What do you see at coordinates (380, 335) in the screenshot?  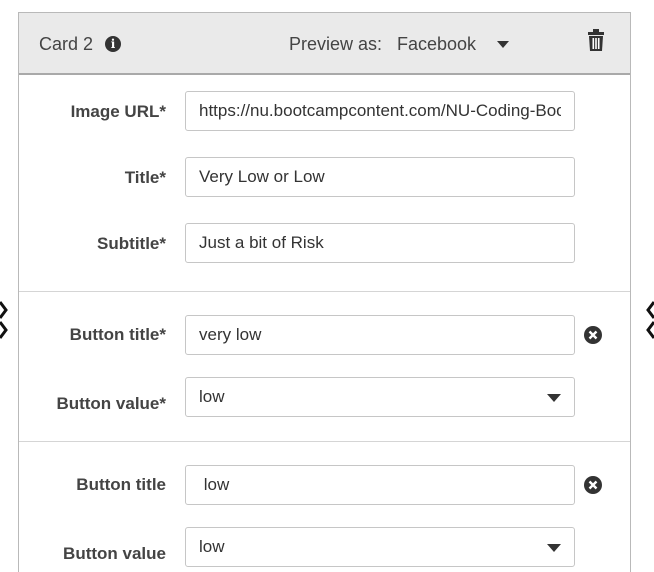 I see `button-1-title-input` at bounding box center [380, 335].